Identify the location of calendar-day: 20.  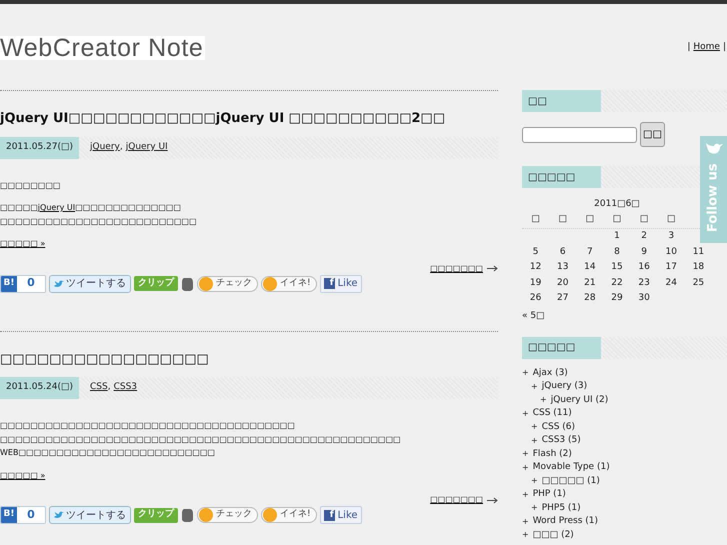
(562, 283).